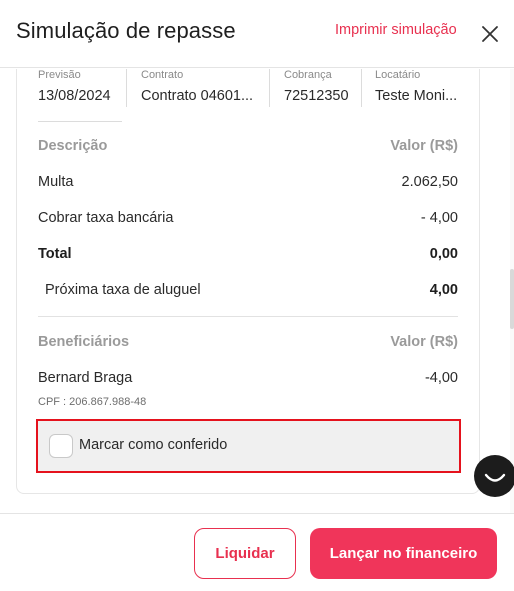 The width and height of the screenshot is (514, 591). Describe the element at coordinates (439, 218) in the screenshot. I see `item-value: - 4,00` at that location.